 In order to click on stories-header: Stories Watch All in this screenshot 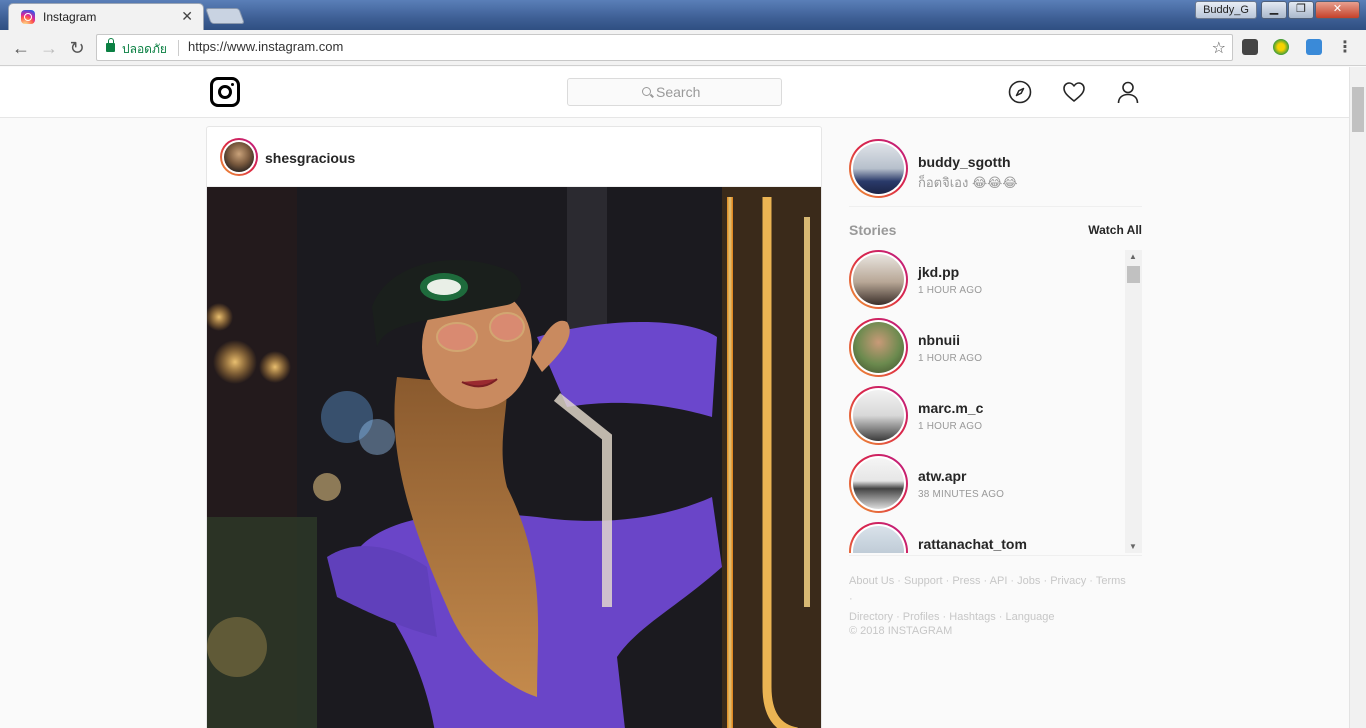, I will do `click(995, 230)`.